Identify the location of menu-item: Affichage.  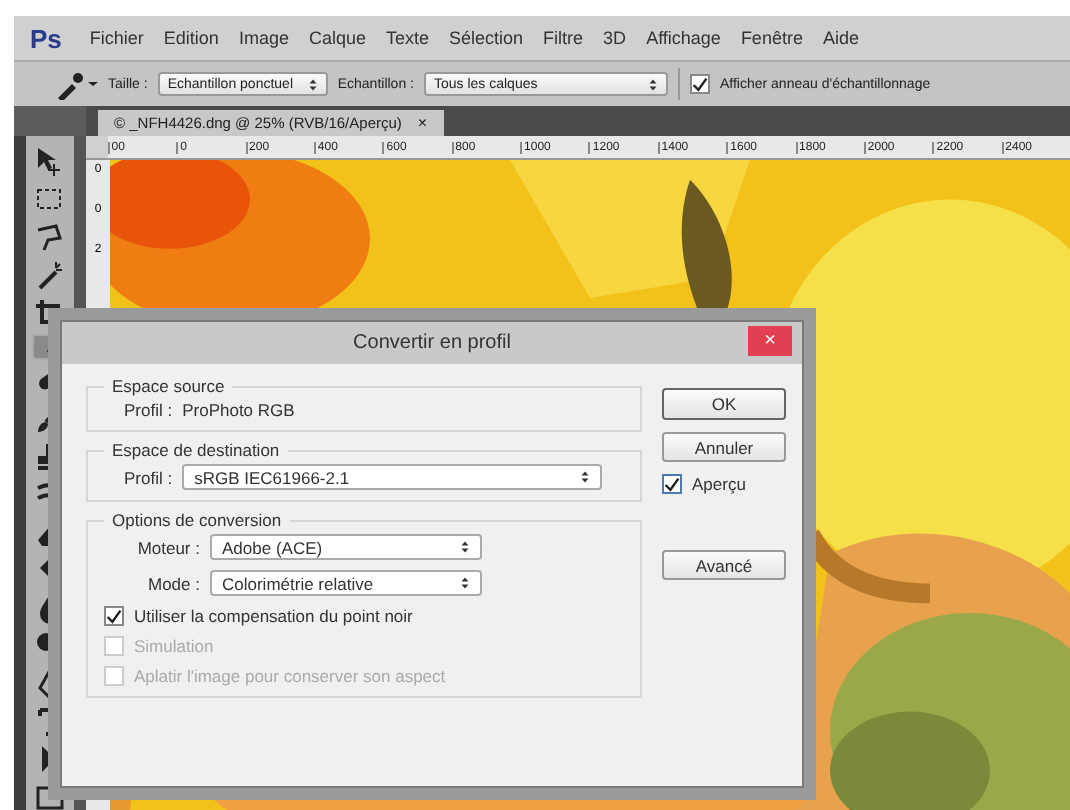
(683, 38).